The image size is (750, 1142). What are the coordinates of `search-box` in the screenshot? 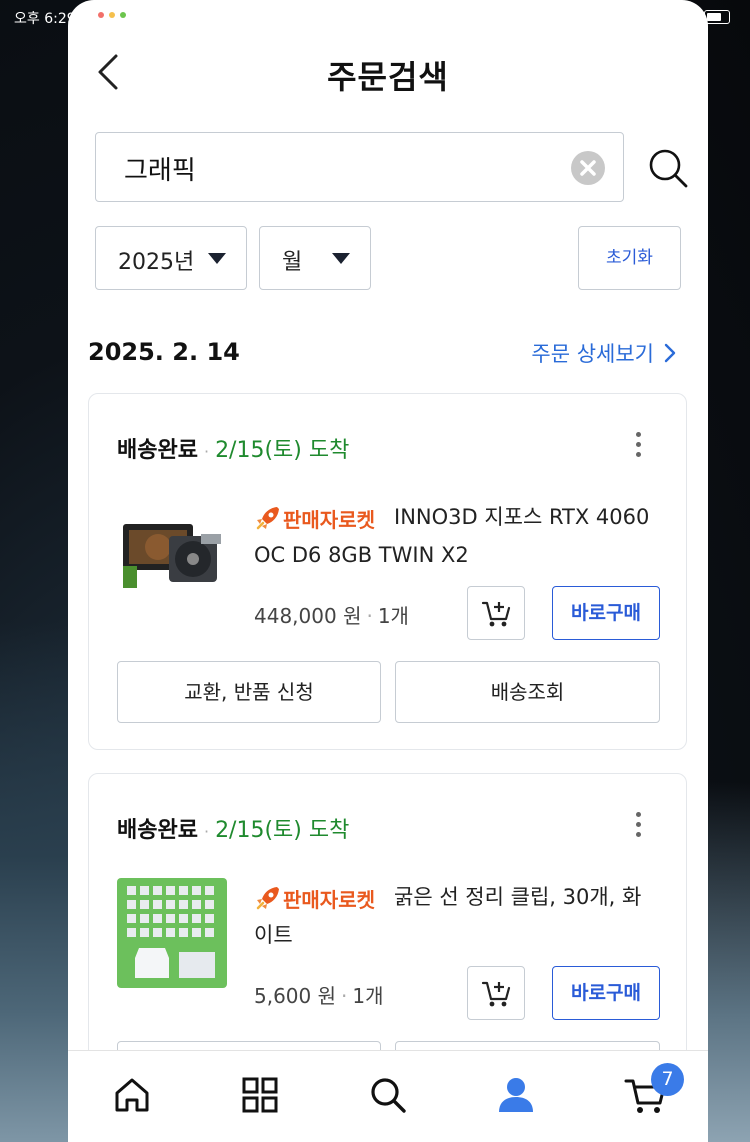 It's located at (359, 167).